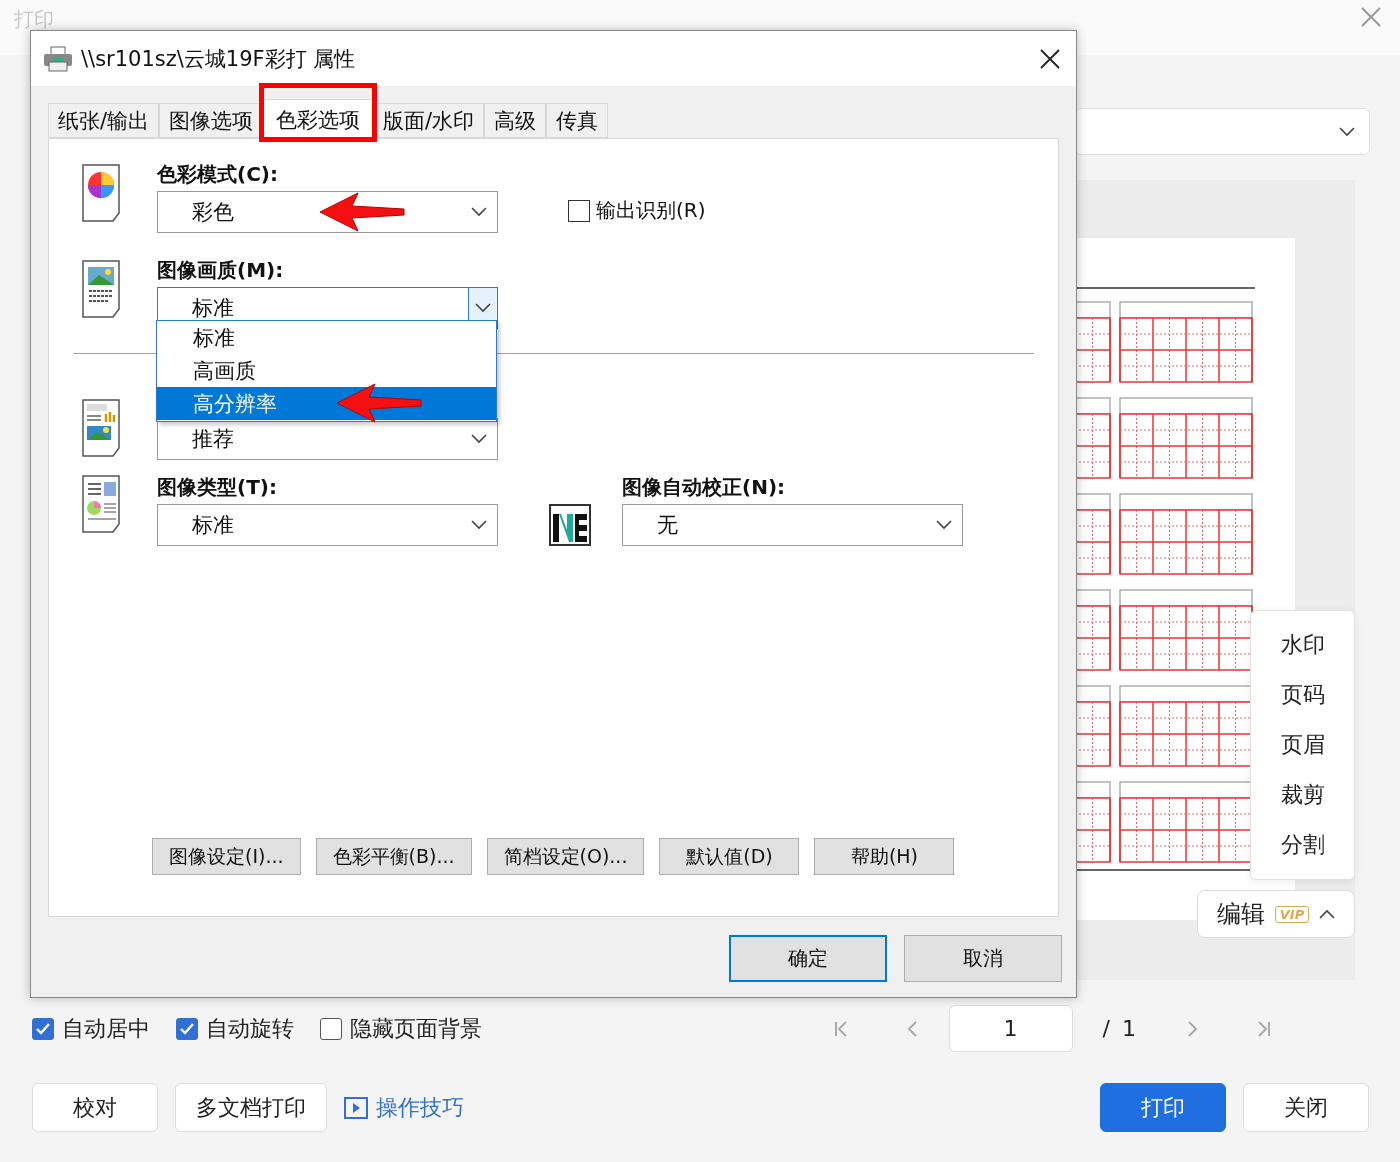 The image size is (1400, 1162). What do you see at coordinates (95, 1107) in the screenshot?
I see `button: 校对` at bounding box center [95, 1107].